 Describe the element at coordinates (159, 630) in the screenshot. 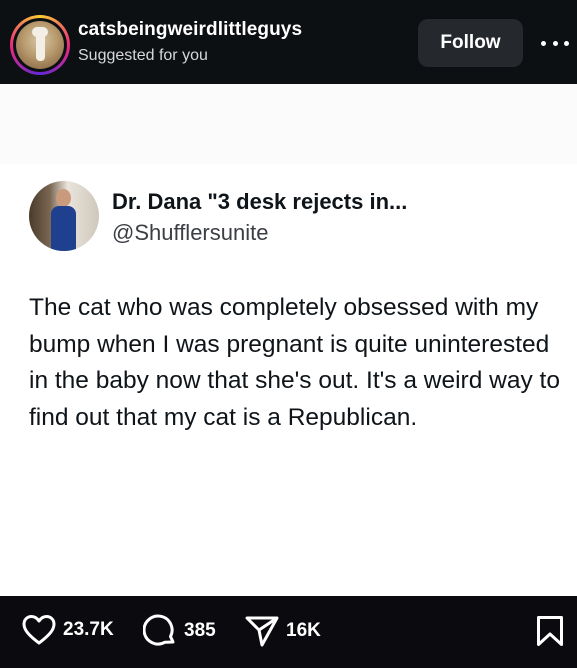

I see `comment-bubble-icon` at that location.